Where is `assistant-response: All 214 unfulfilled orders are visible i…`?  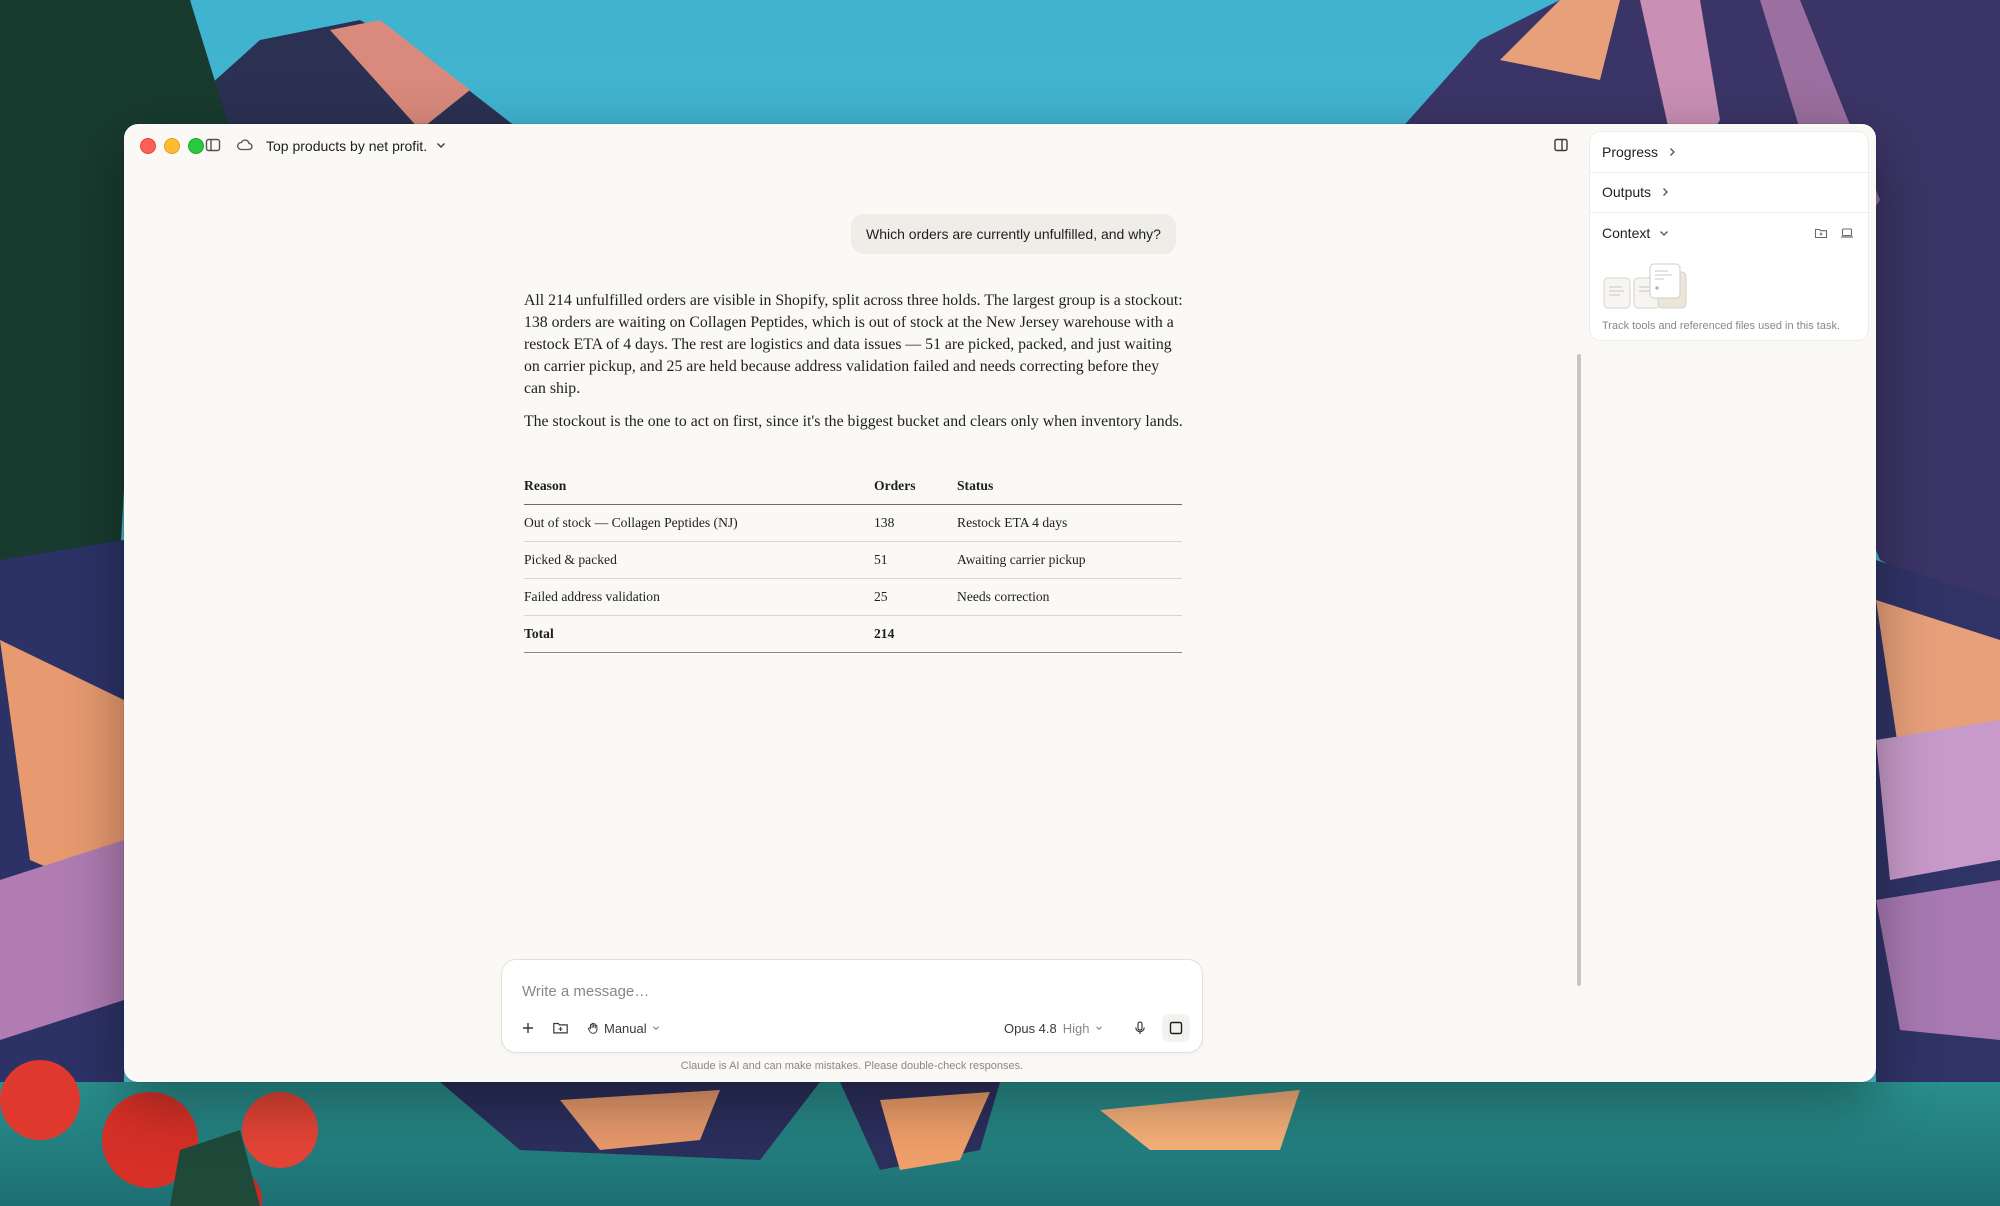
assistant-response: All 214 unfulfilled orders are visible i… is located at coordinates (854, 367).